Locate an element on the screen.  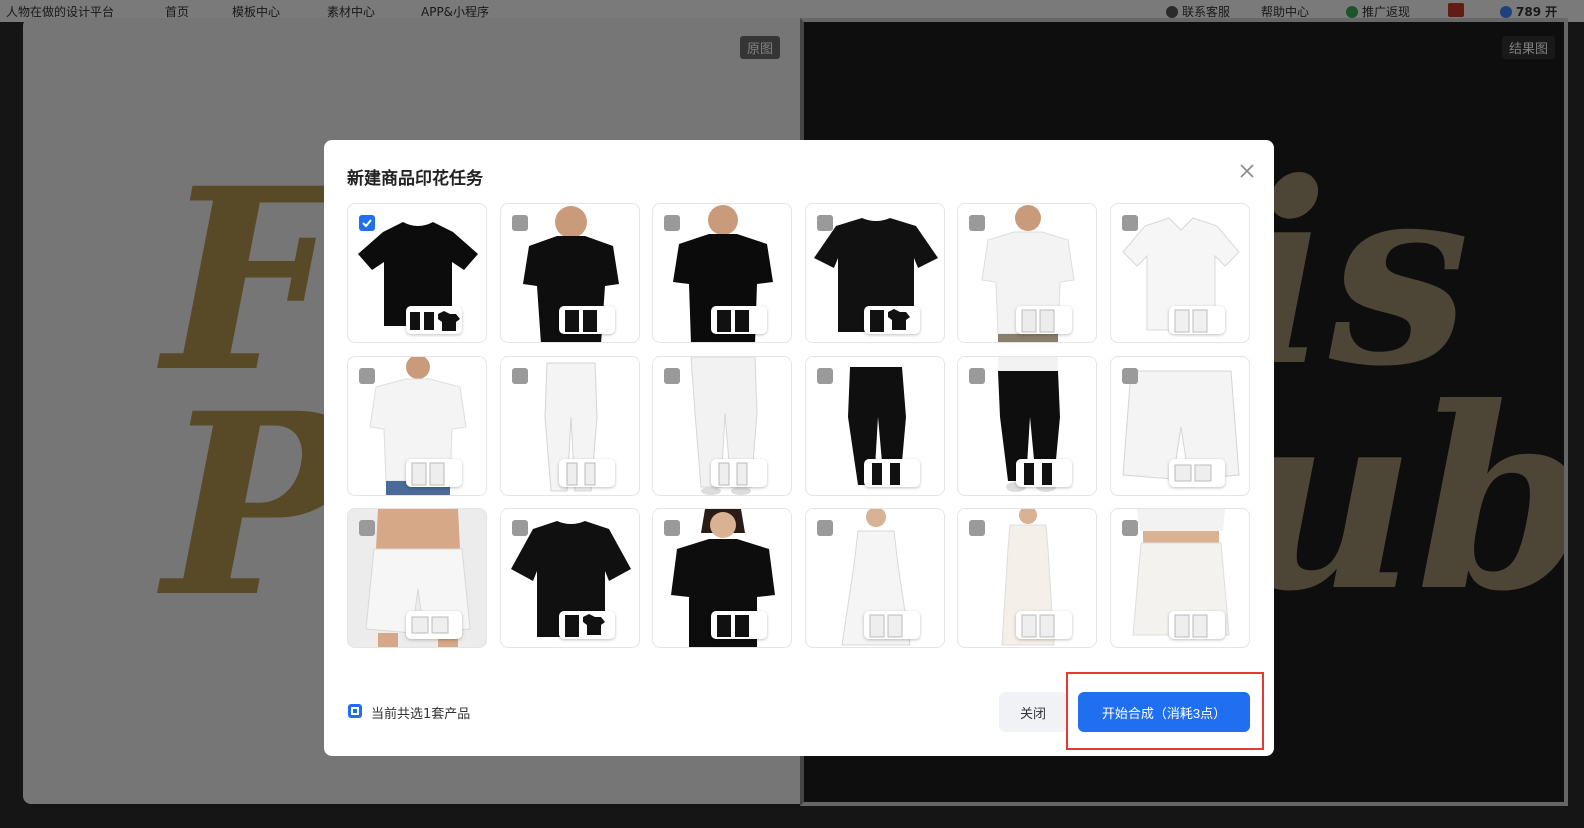
headset-icon is located at coordinates (1172, 11).